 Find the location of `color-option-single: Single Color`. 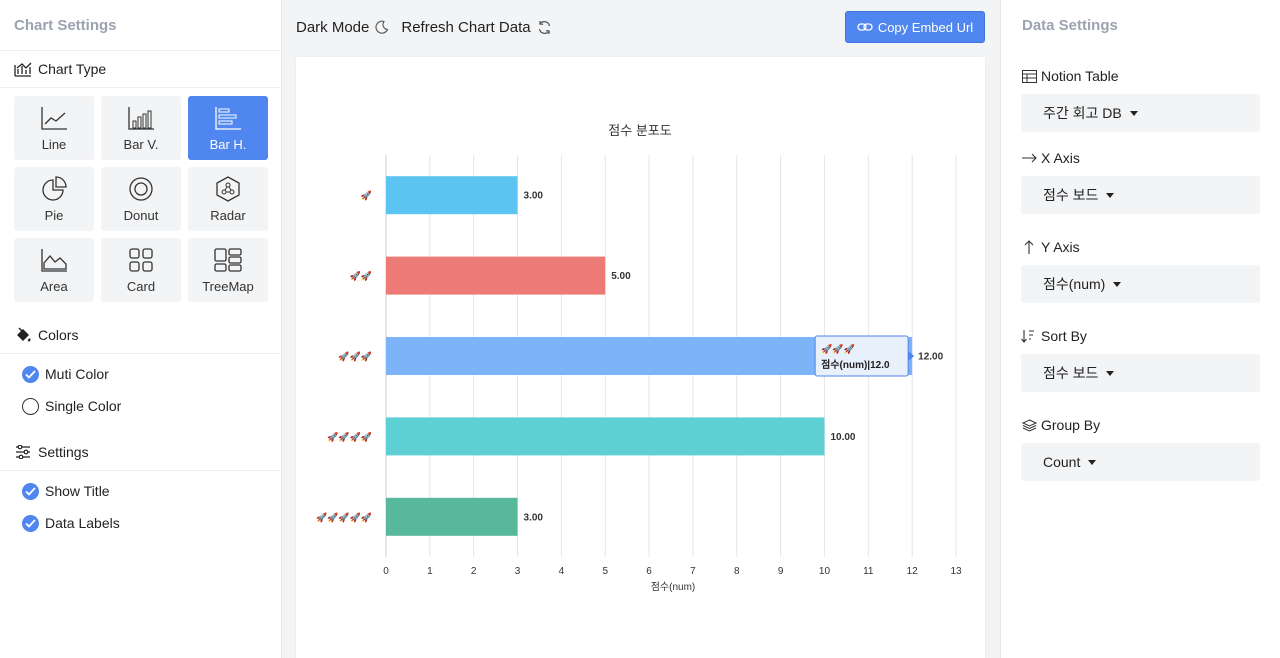

color-option-single: Single Color is located at coordinates (140, 406).